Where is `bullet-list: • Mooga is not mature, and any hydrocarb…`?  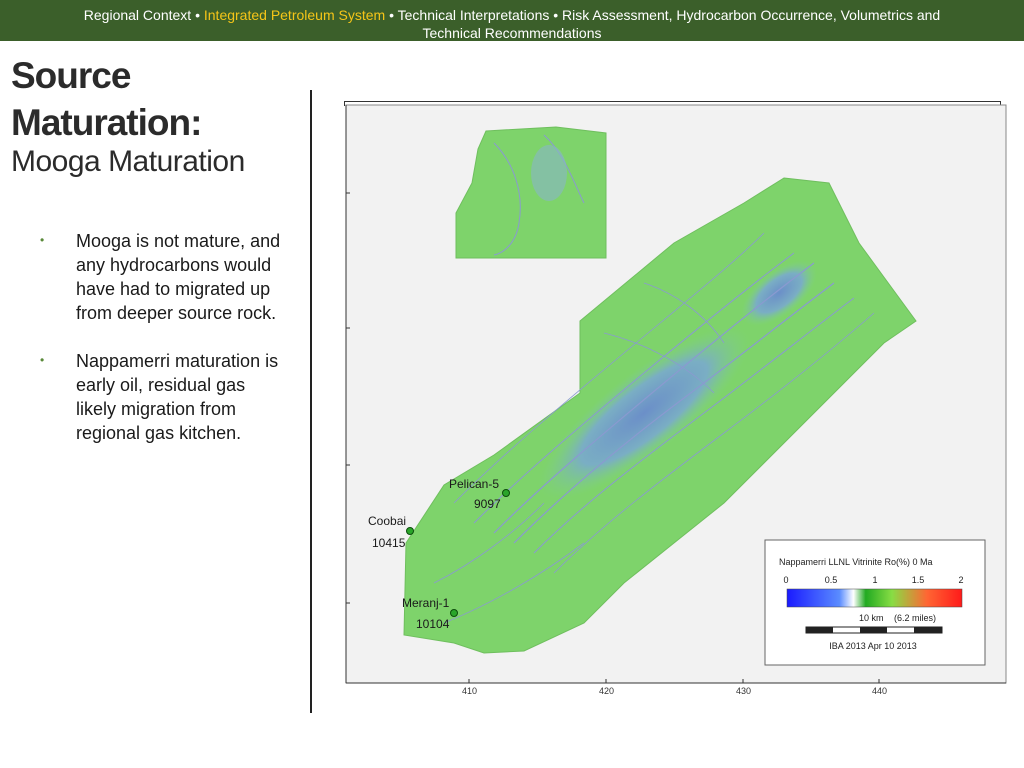
bullet-list: • Mooga is not mature, and any hydrocarb… is located at coordinates (165, 349).